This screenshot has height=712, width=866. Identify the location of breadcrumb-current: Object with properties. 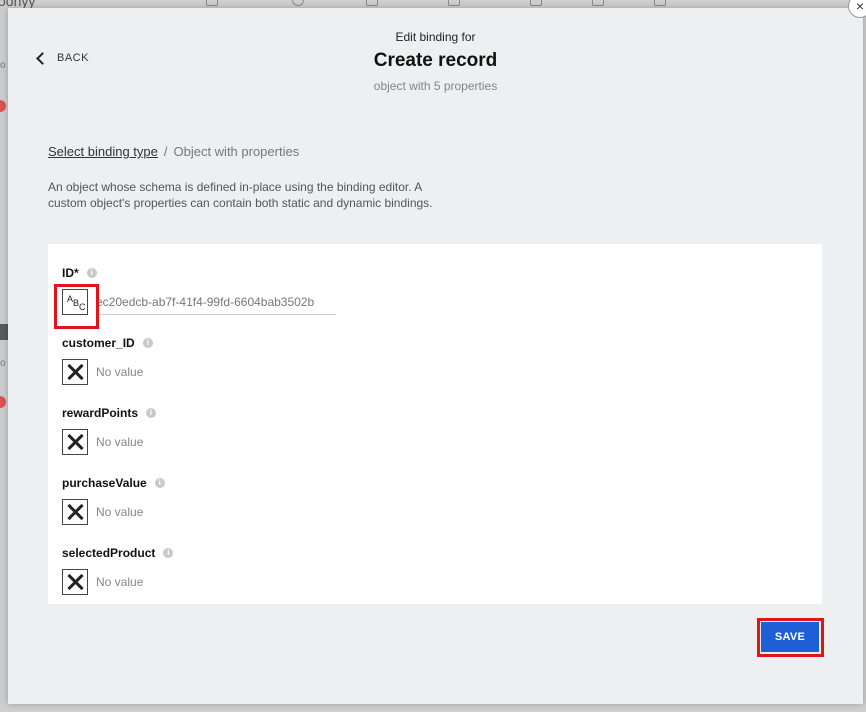
(236, 151).